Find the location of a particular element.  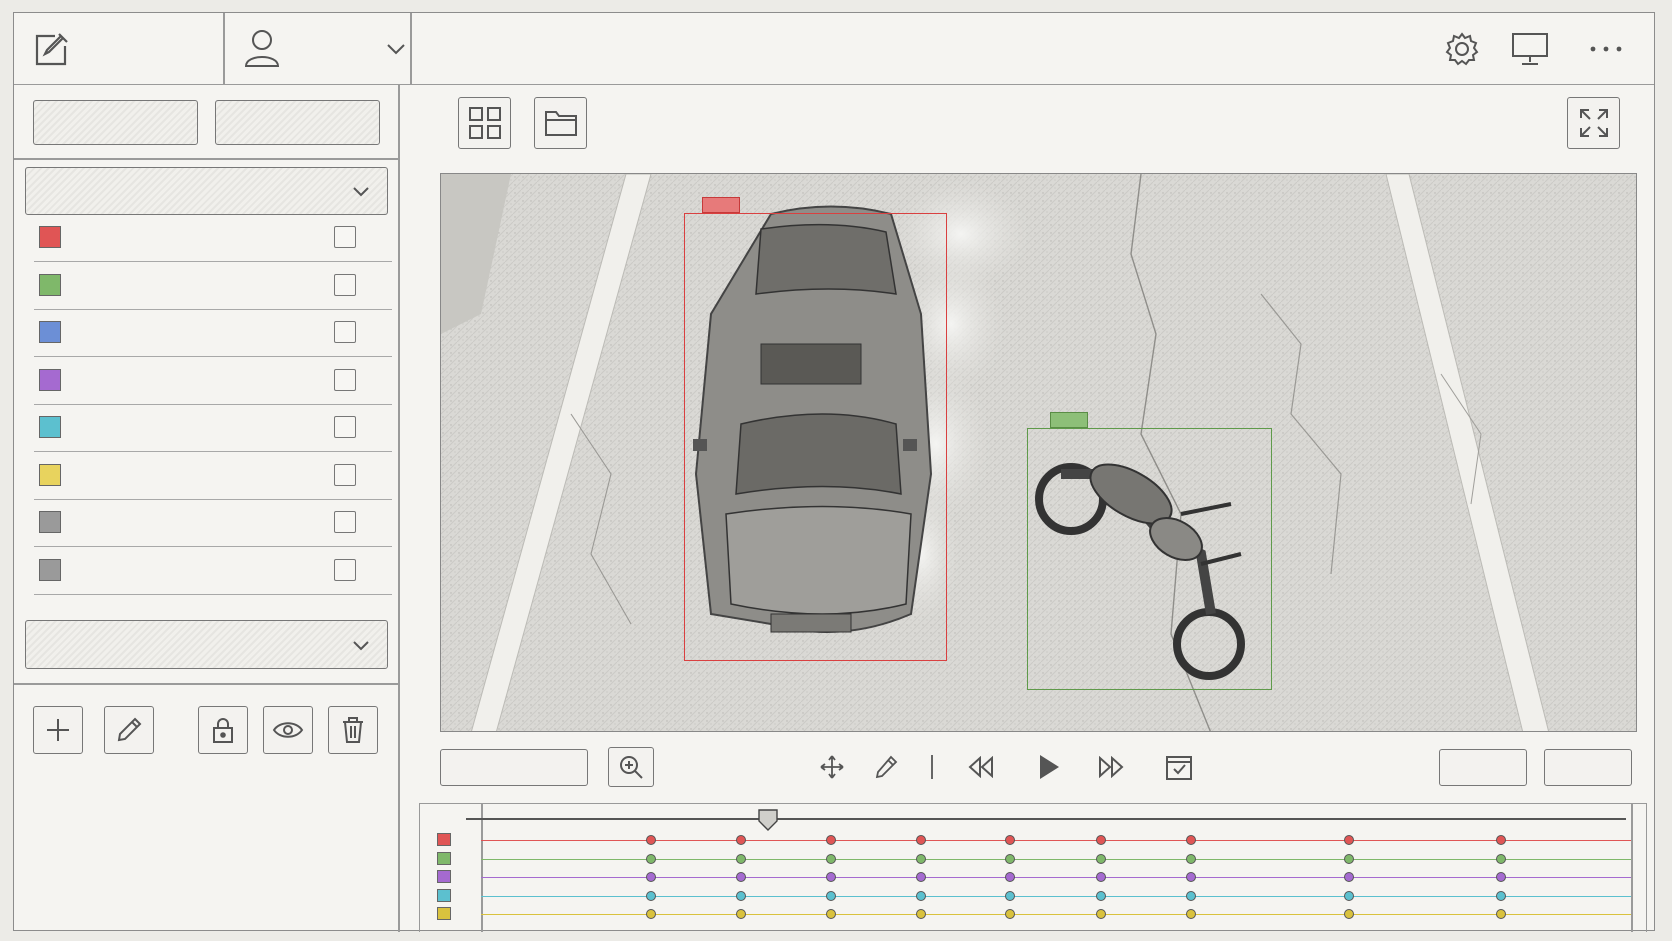

frame-input is located at coordinates (514, 767).